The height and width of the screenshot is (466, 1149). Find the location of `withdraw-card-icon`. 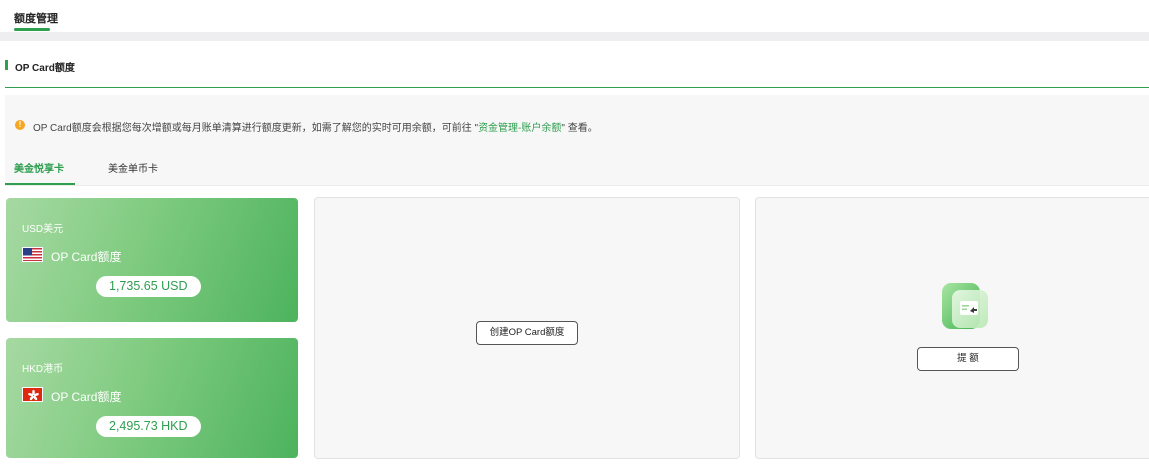

withdraw-card-icon is located at coordinates (965, 306).